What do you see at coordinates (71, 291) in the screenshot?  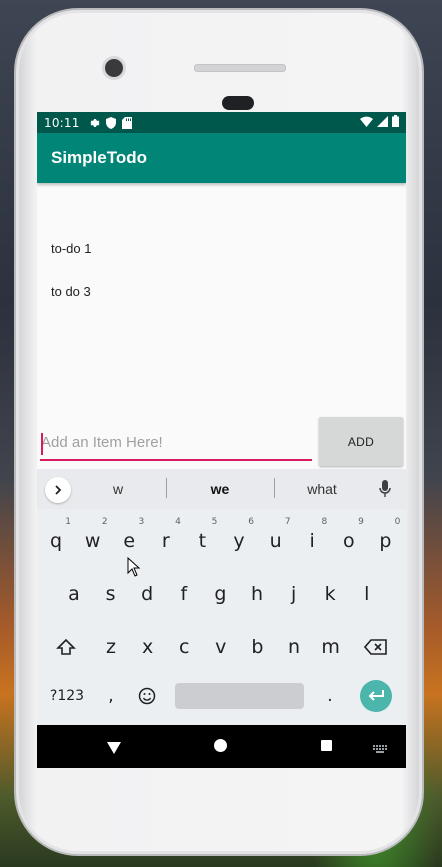 I see `list-item: to do 3` at bounding box center [71, 291].